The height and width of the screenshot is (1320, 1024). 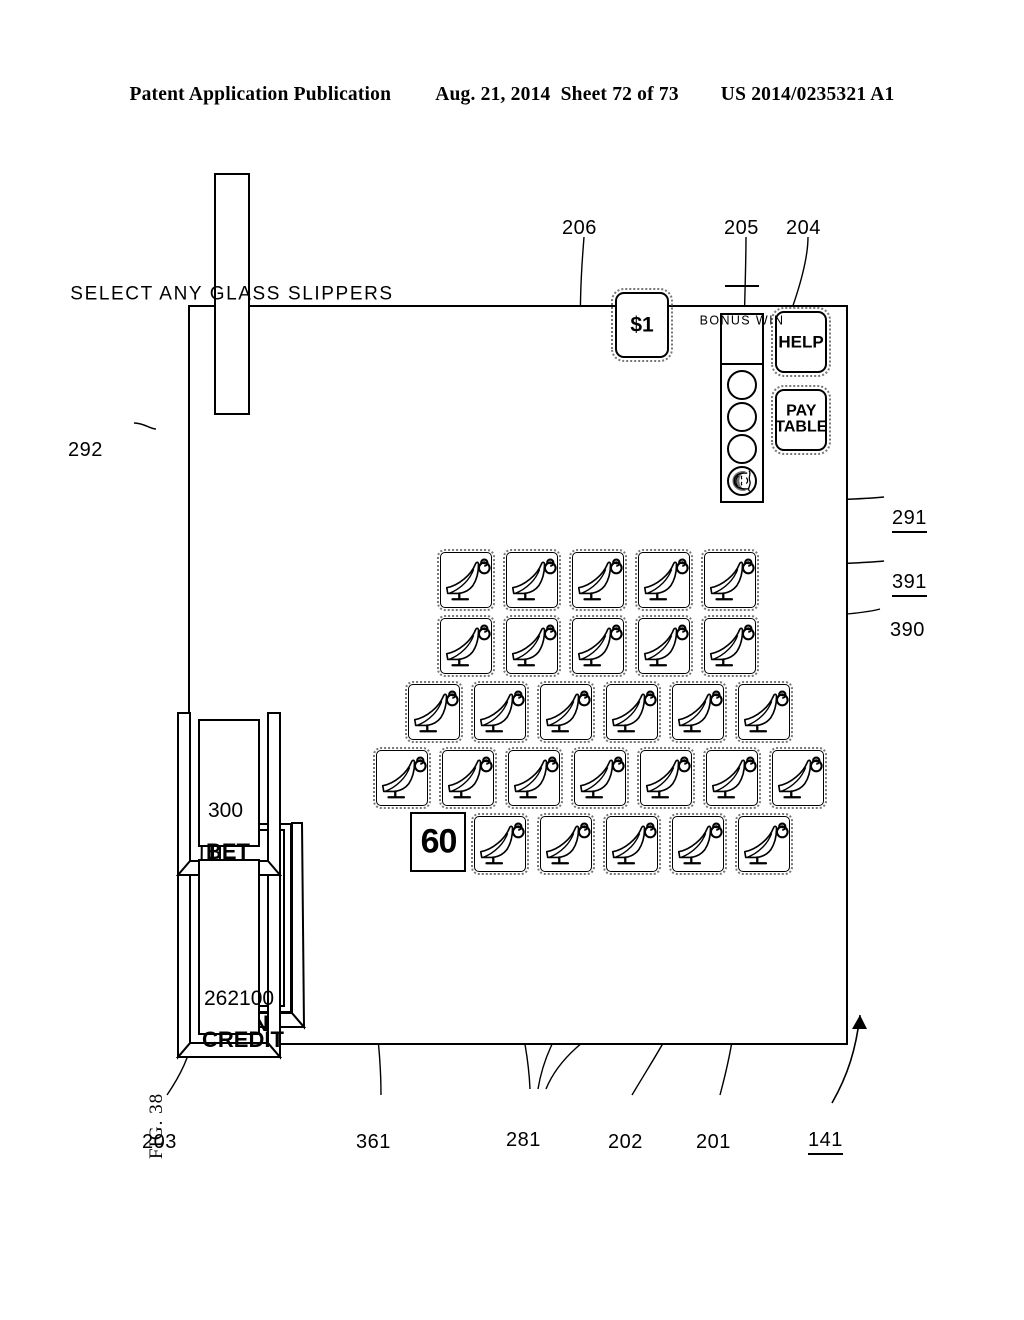 I want to click on help-label: HELP, so click(x=801, y=341).